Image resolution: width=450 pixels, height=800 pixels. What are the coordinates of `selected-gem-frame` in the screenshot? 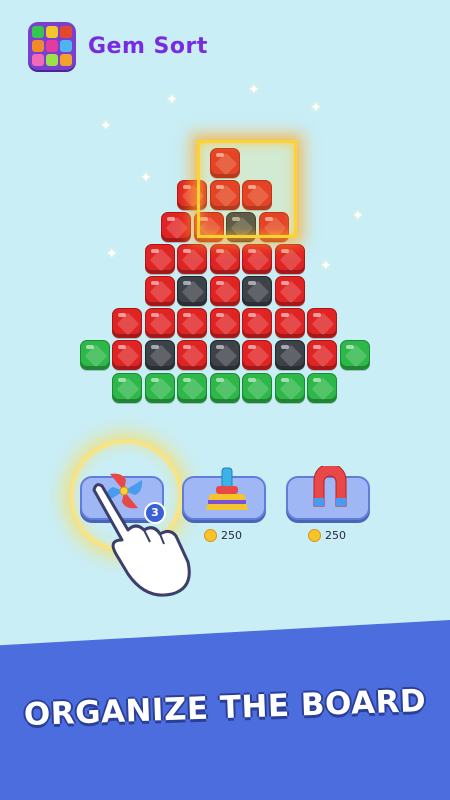 It's located at (247, 189).